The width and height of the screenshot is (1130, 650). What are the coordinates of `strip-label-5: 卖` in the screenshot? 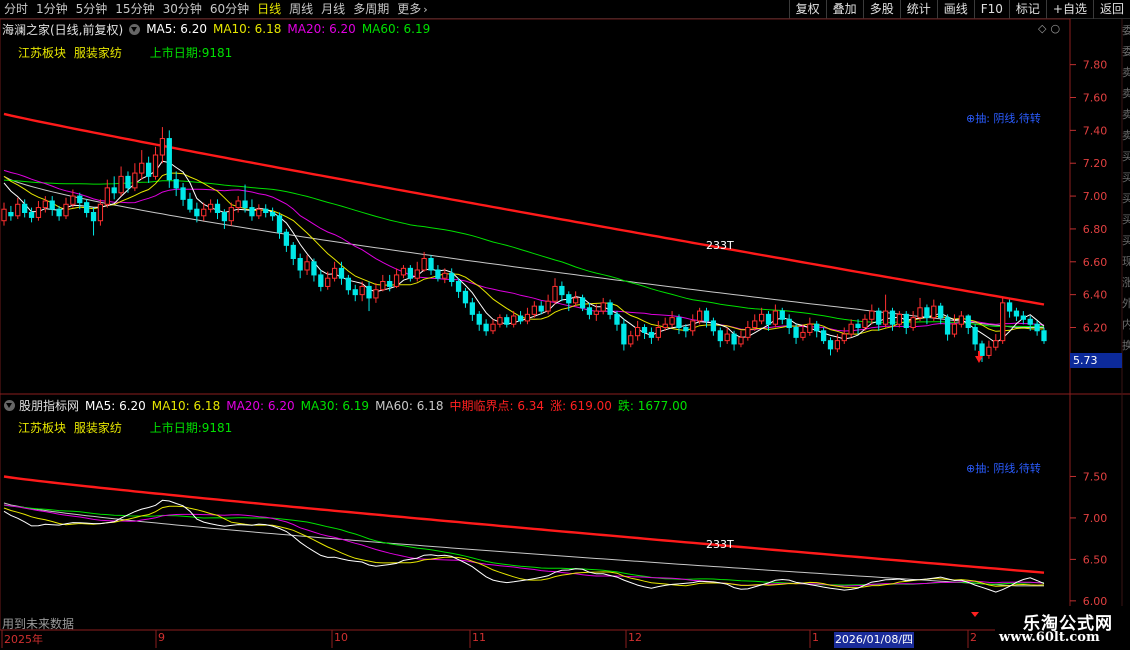 It's located at (1126, 135).